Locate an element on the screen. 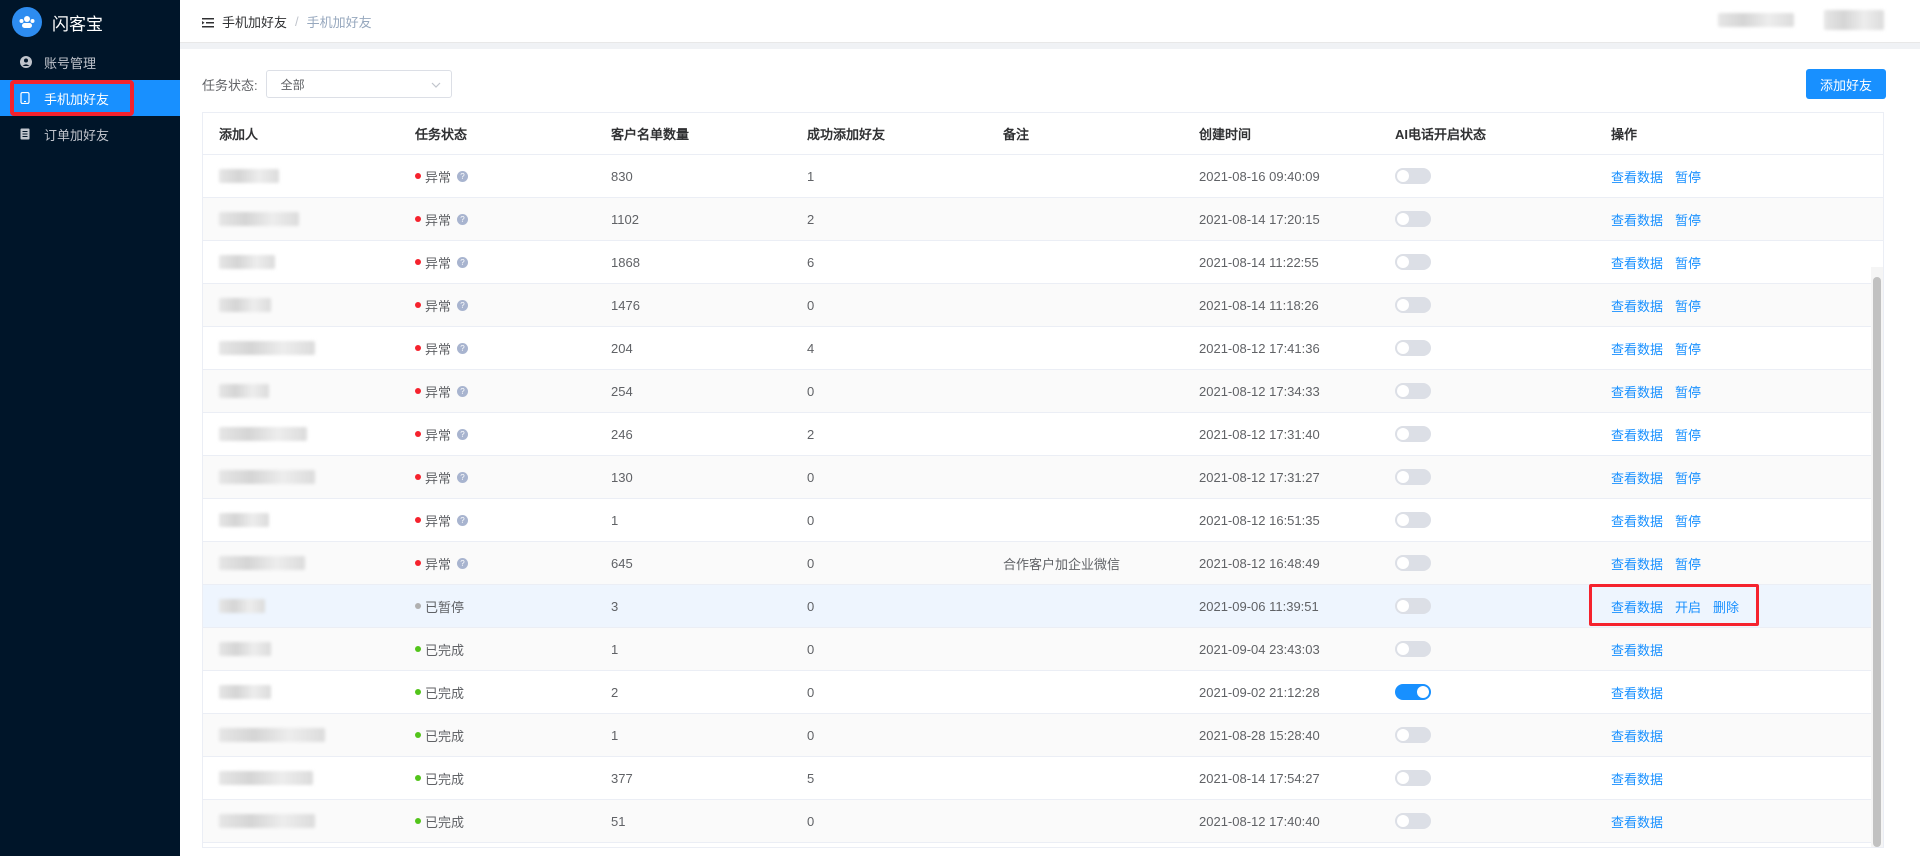 The width and height of the screenshot is (1920, 856). app-logo: 闪客宝 is located at coordinates (90, 22).